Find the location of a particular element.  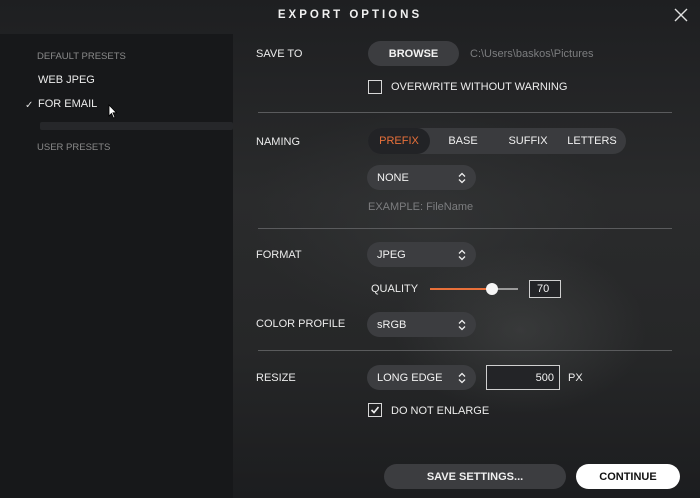

tab-letters: LETTERS is located at coordinates (592, 141).